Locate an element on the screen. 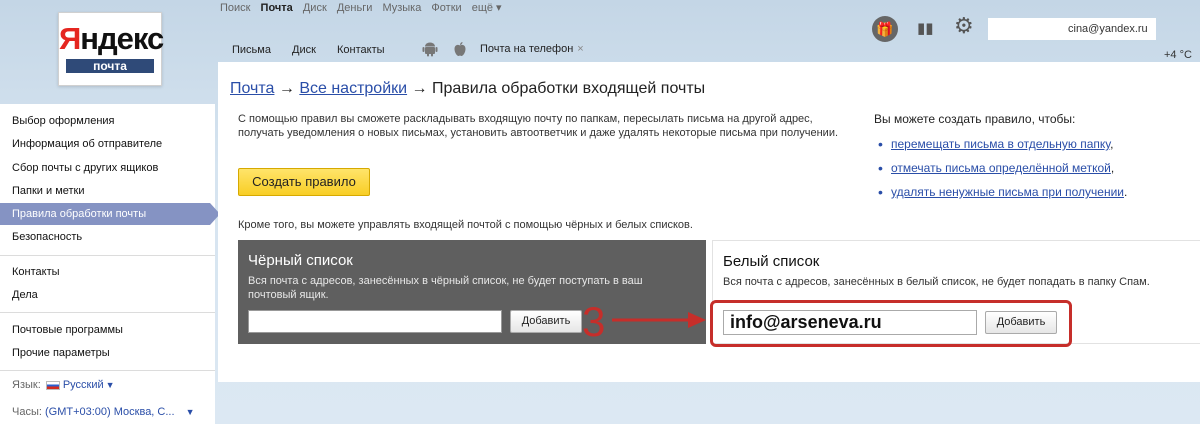 This screenshot has width=1200, height=424. service-link-money: Деньги is located at coordinates (355, 8).